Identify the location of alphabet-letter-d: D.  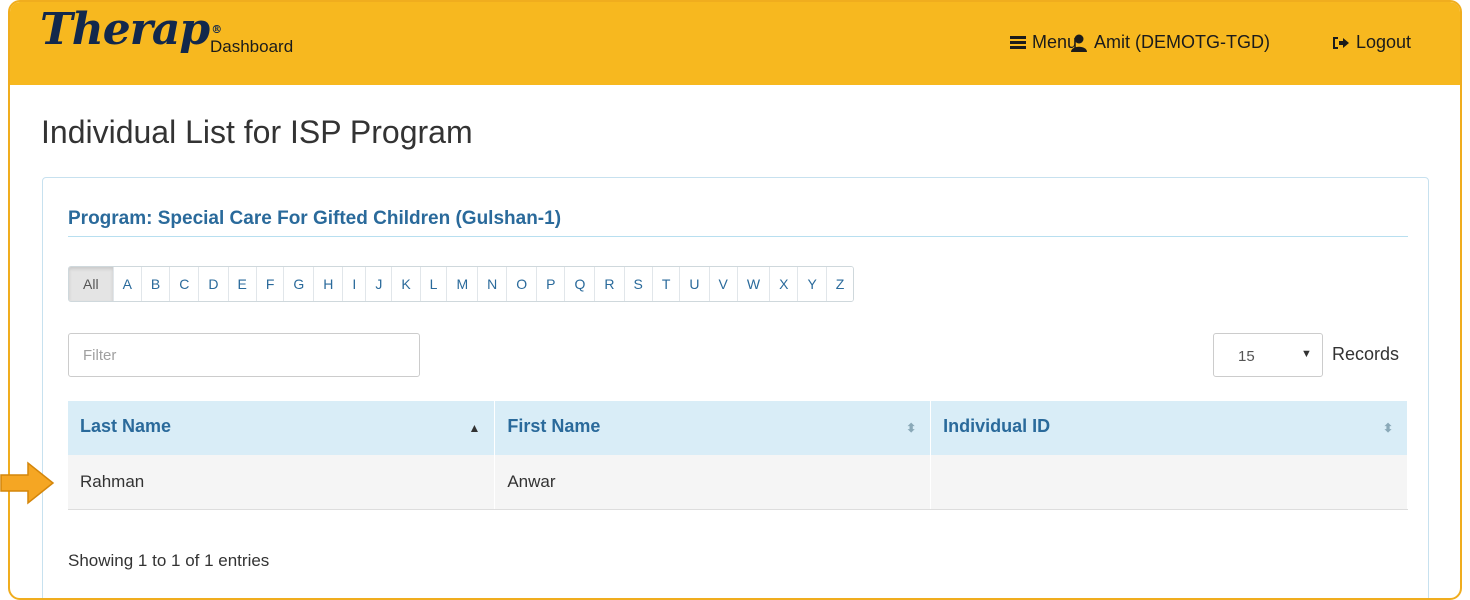
(214, 284).